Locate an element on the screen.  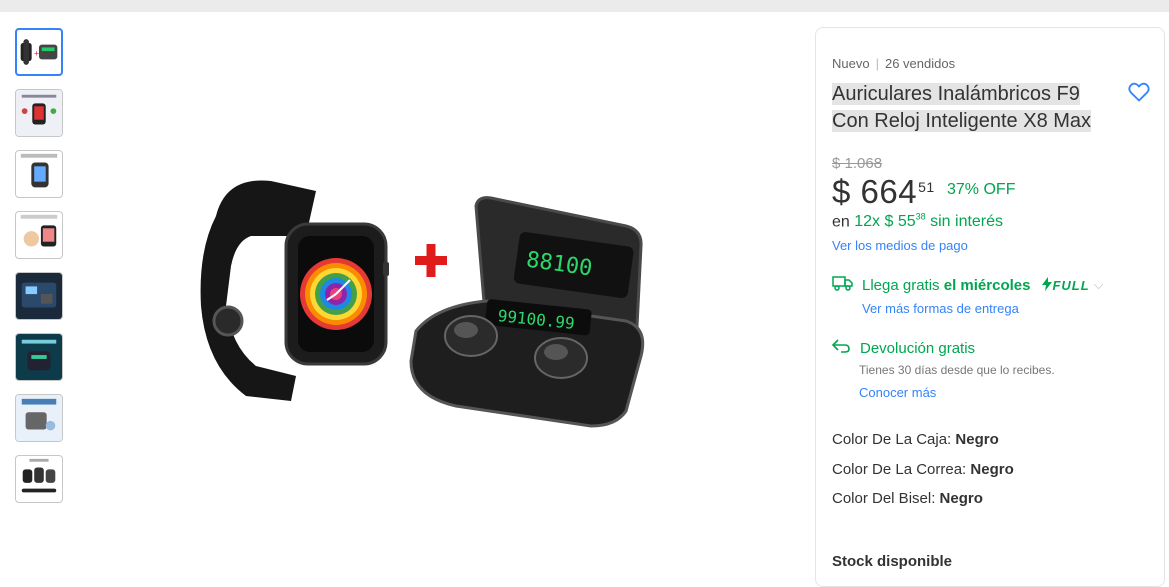
installments-info: en 12x $ 5538 sin interés is located at coordinates (917, 221).